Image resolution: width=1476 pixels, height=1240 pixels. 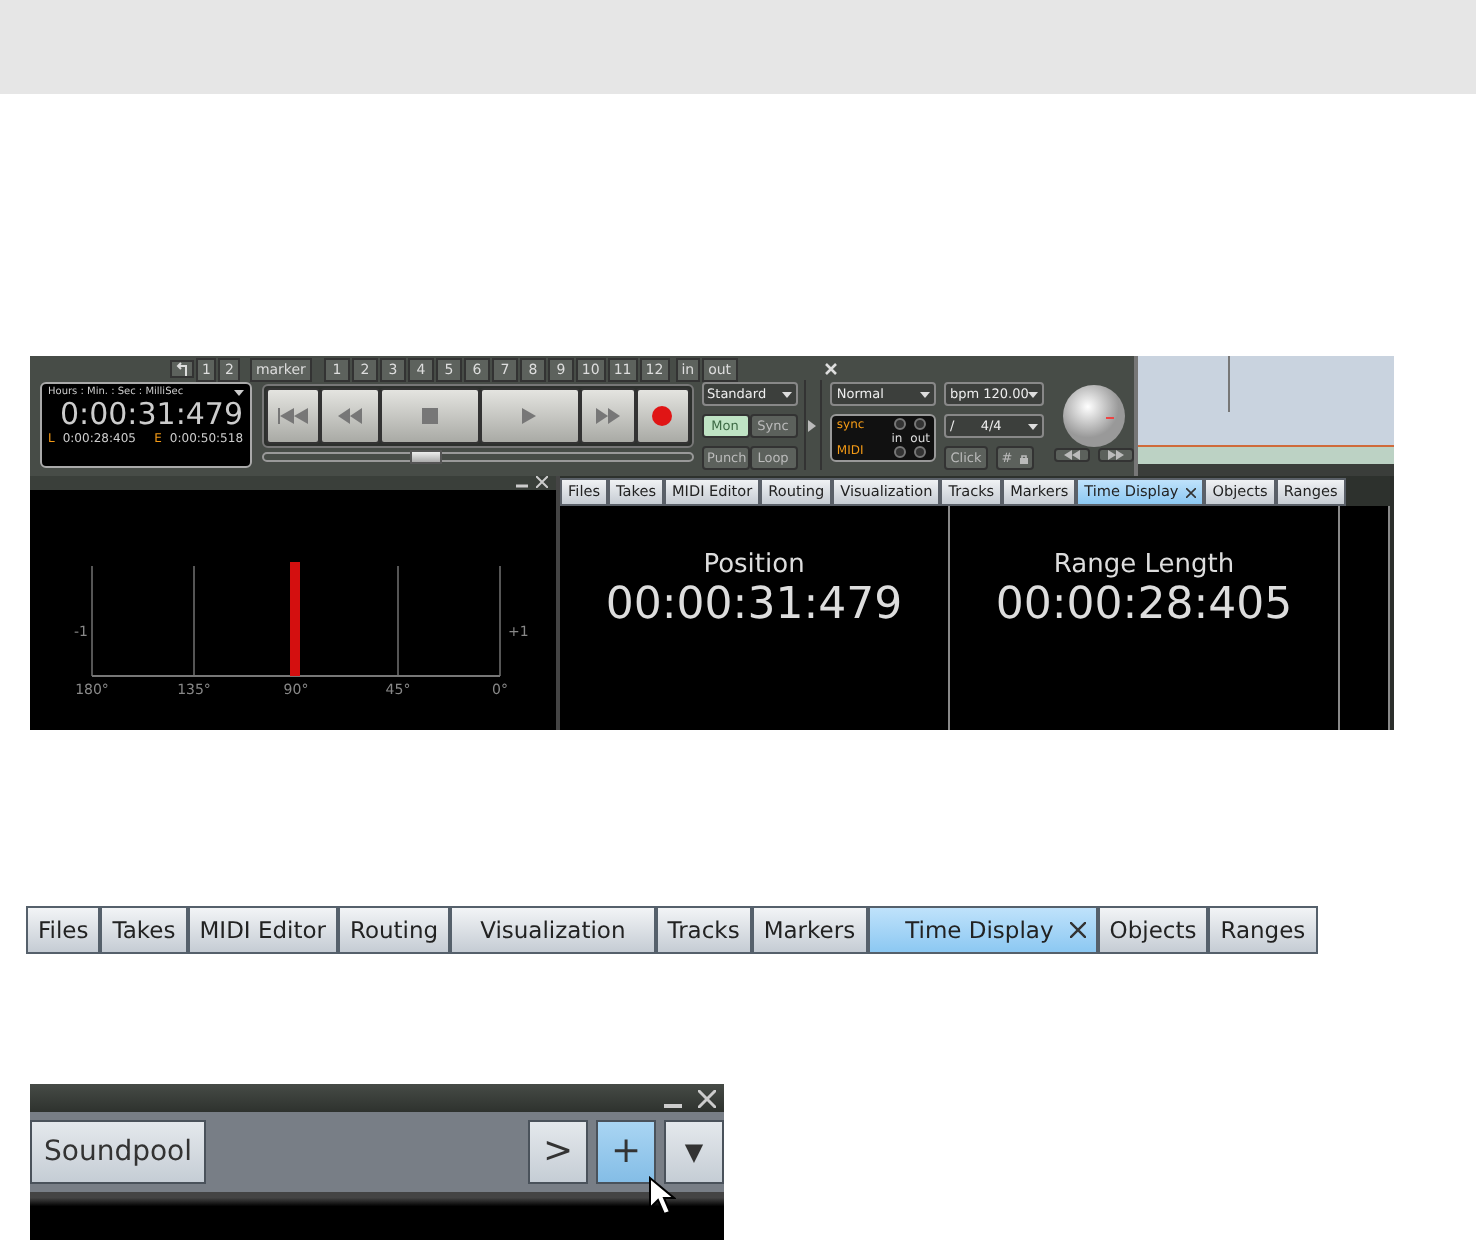 What do you see at coordinates (152, 415) in the screenshot?
I see `time-readout: 0:00:31:479` at bounding box center [152, 415].